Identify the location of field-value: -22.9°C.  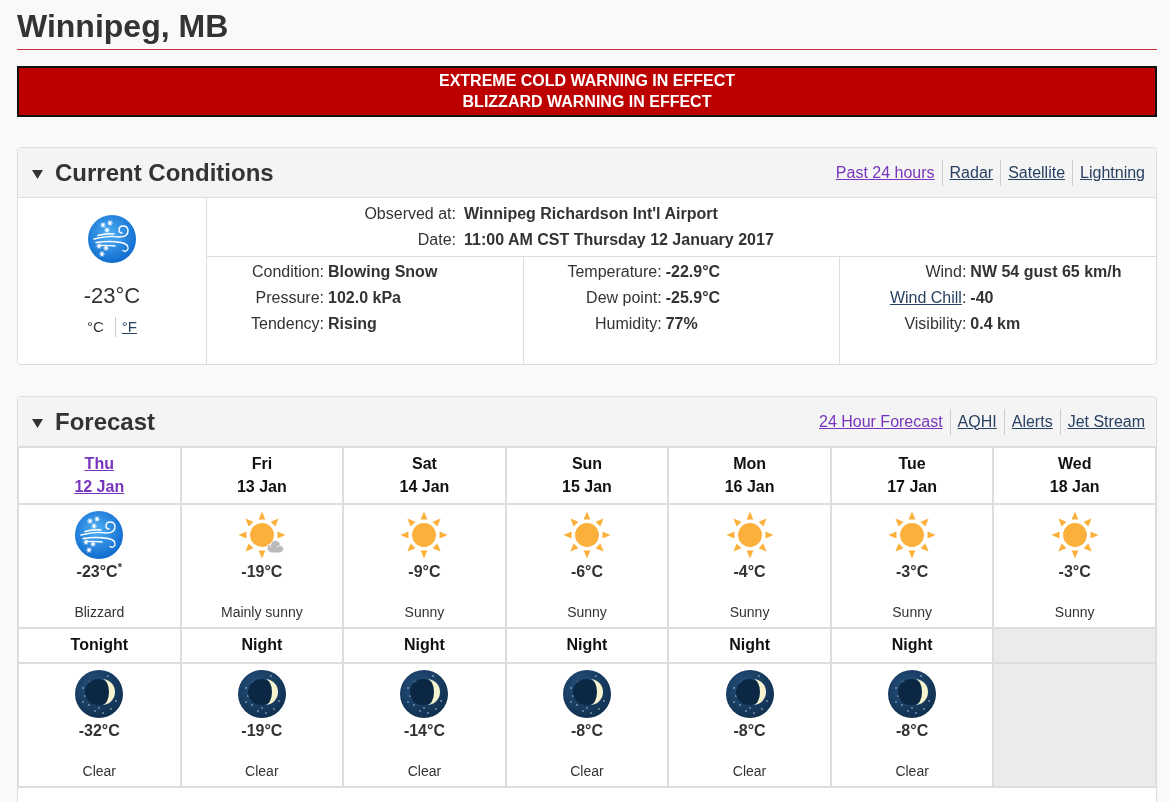
(693, 272).